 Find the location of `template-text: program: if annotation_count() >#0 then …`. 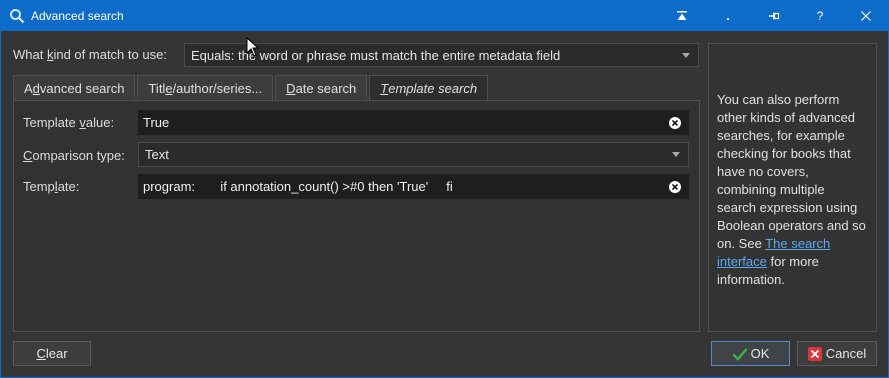

template-text: program: if annotation_count() >#0 then … is located at coordinates (298, 186).